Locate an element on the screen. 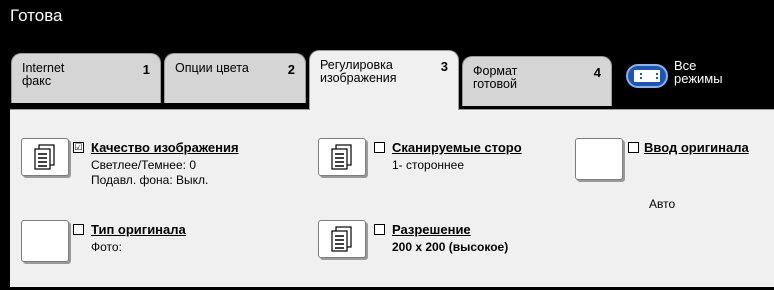 The height and width of the screenshot is (290, 774). tab-color-options: Опции цвета 2 is located at coordinates (235, 78).